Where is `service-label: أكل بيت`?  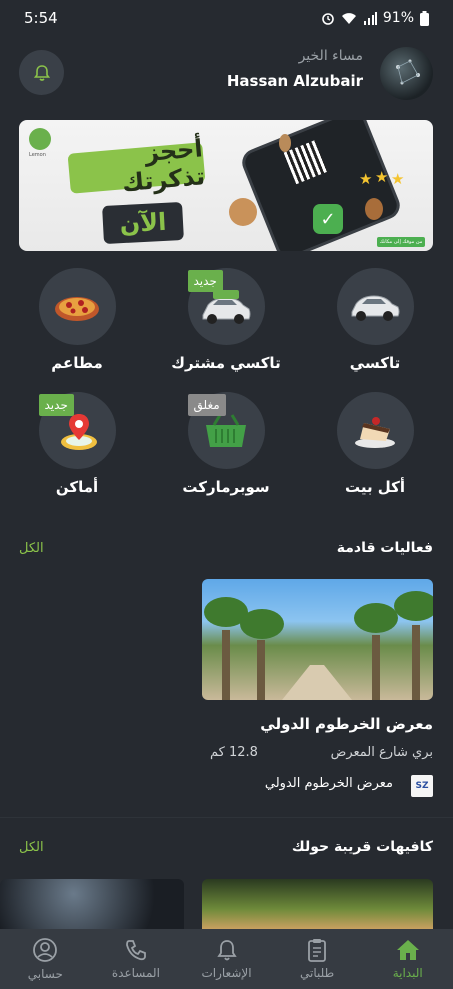 service-label: أكل بيت is located at coordinates (375, 487).